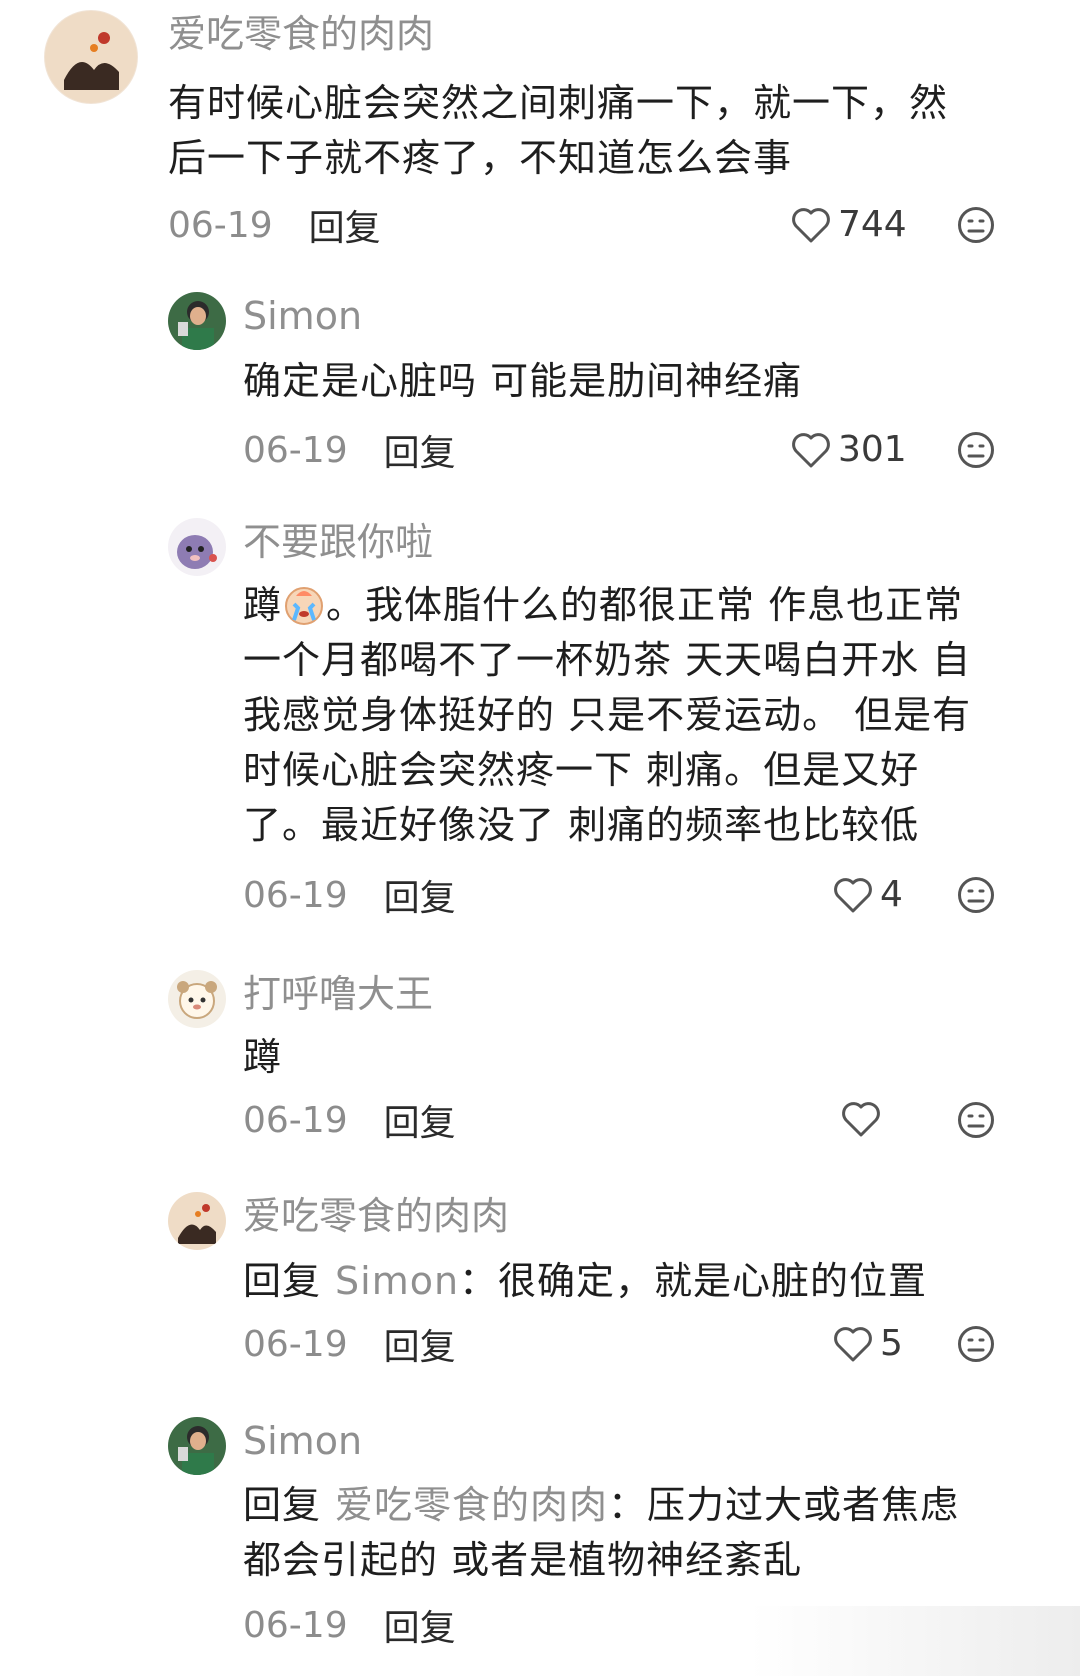 Image resolution: width=1080 pixels, height=1676 pixels. I want to click on watermark, so click(915, 1641).